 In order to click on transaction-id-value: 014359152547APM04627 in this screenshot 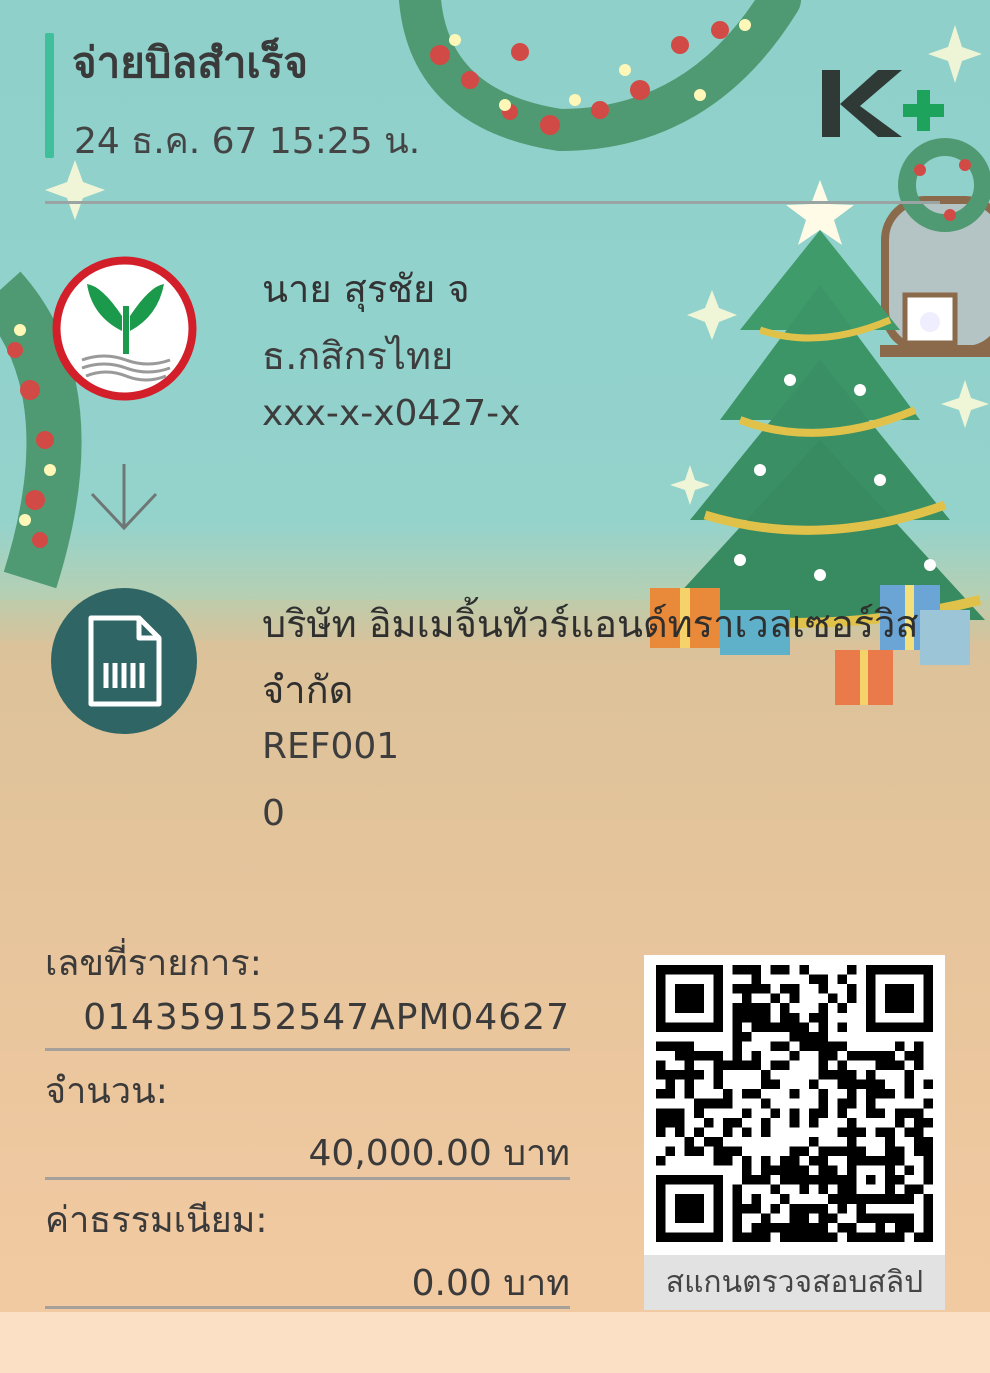, I will do `click(326, 1017)`.